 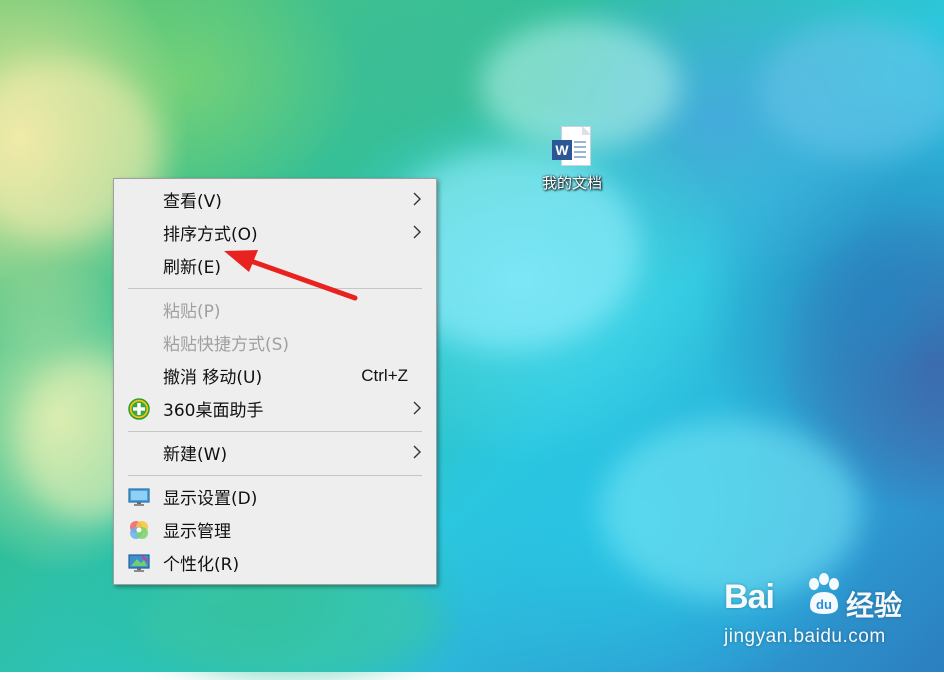 I want to click on menu-item-label: 显示管理, so click(x=197, y=532).